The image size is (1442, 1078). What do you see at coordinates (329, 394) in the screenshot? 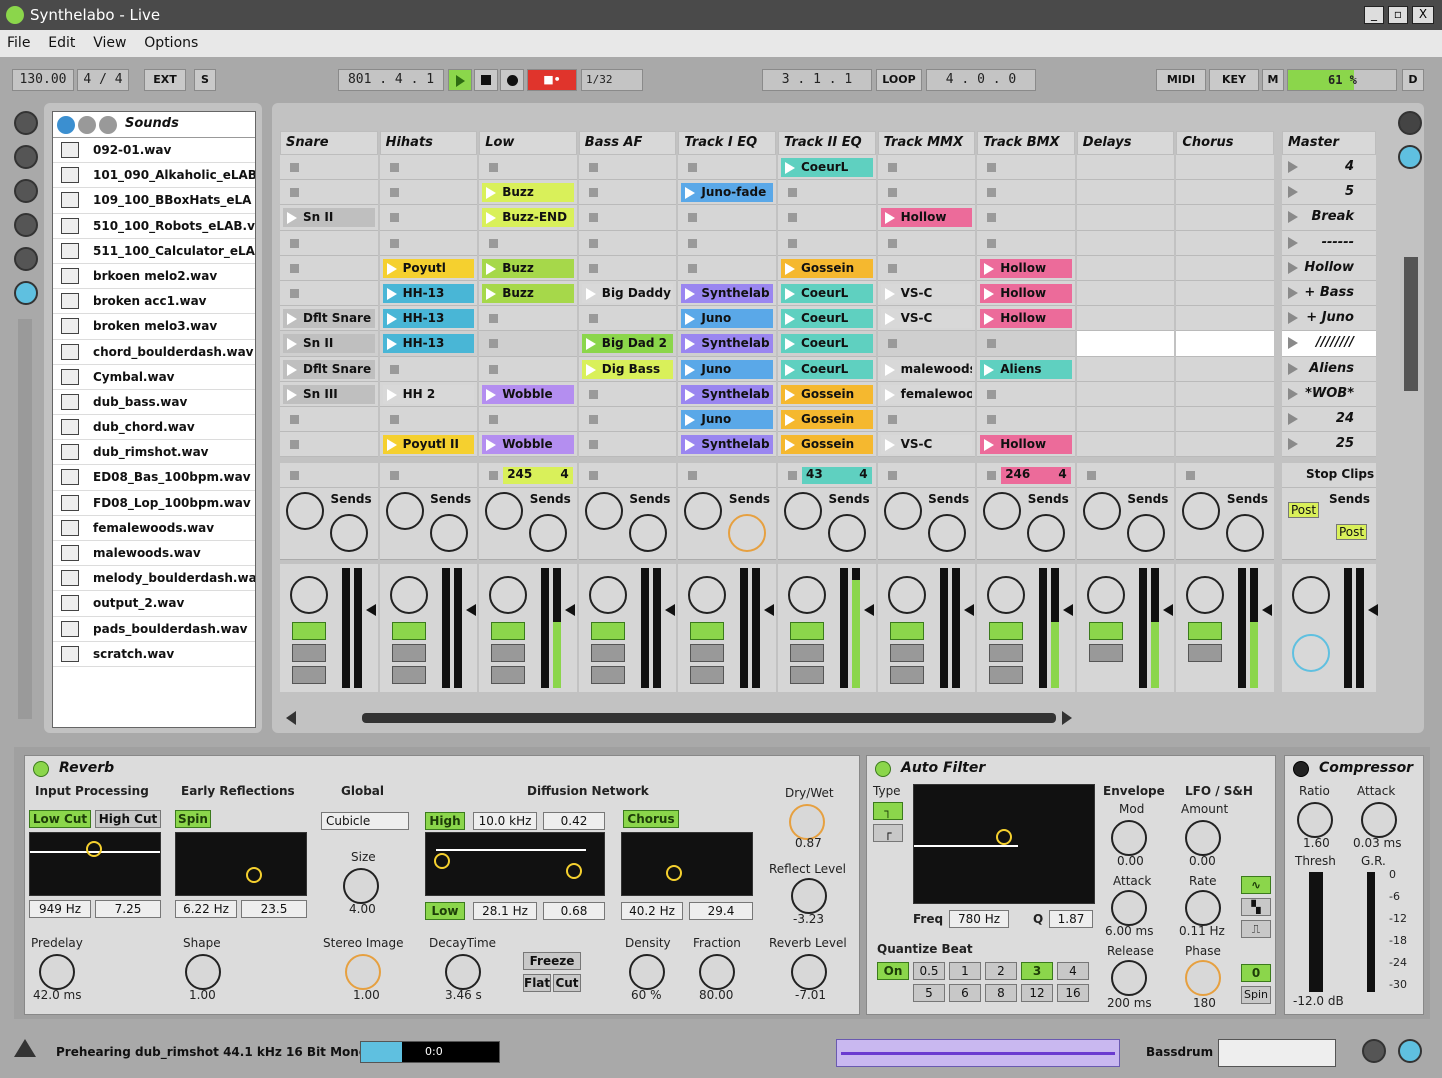
I see `clip-slot: Sn III` at bounding box center [329, 394].